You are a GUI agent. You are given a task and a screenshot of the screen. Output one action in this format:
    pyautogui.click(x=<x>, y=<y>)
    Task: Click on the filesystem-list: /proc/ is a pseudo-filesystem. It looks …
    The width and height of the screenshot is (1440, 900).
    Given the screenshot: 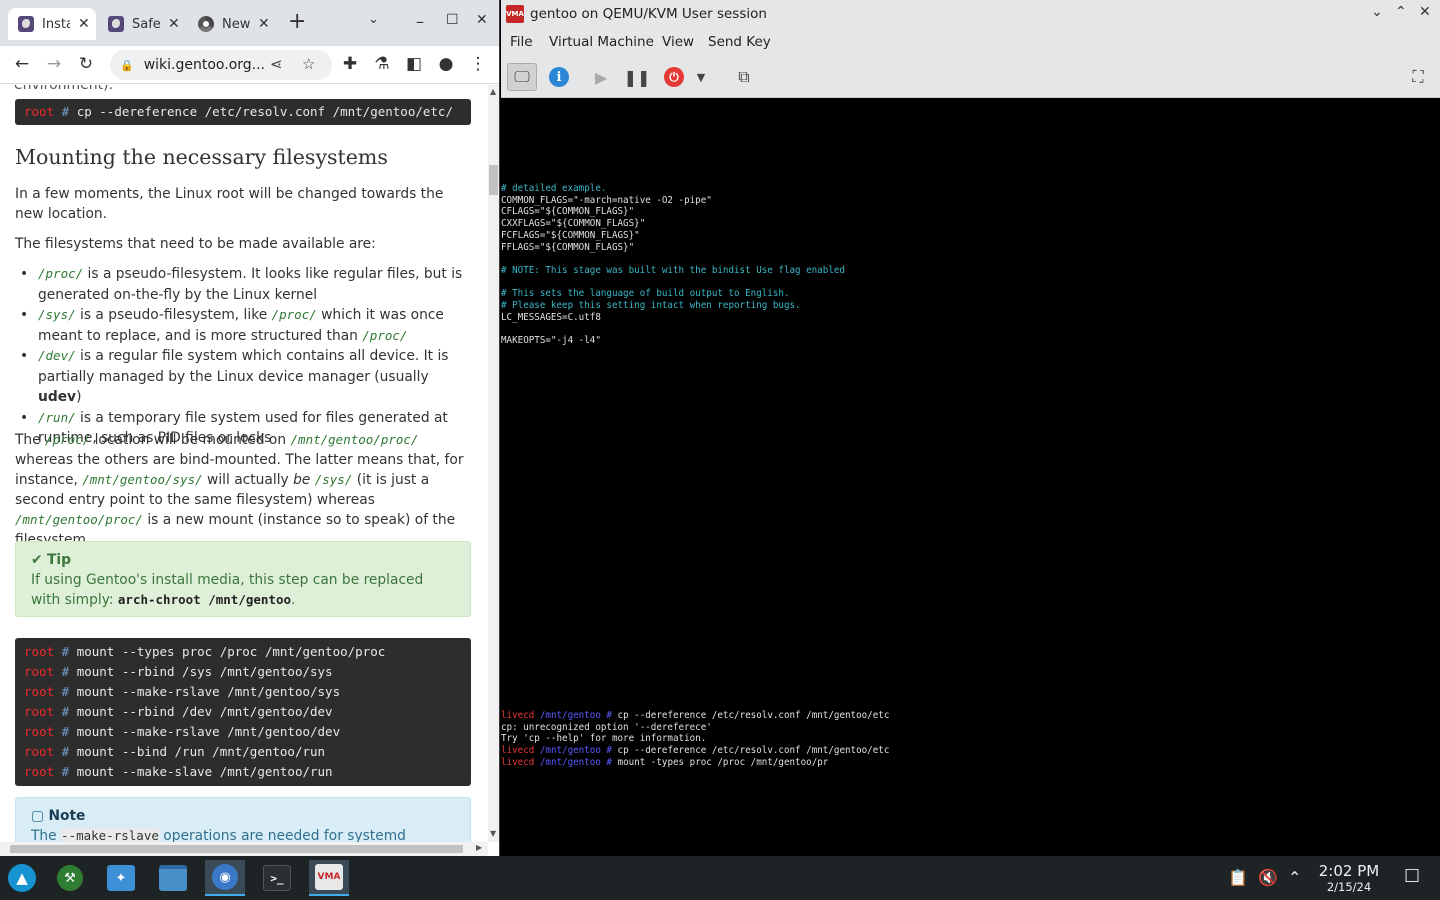 What is the action you would take?
    pyautogui.click(x=244, y=356)
    